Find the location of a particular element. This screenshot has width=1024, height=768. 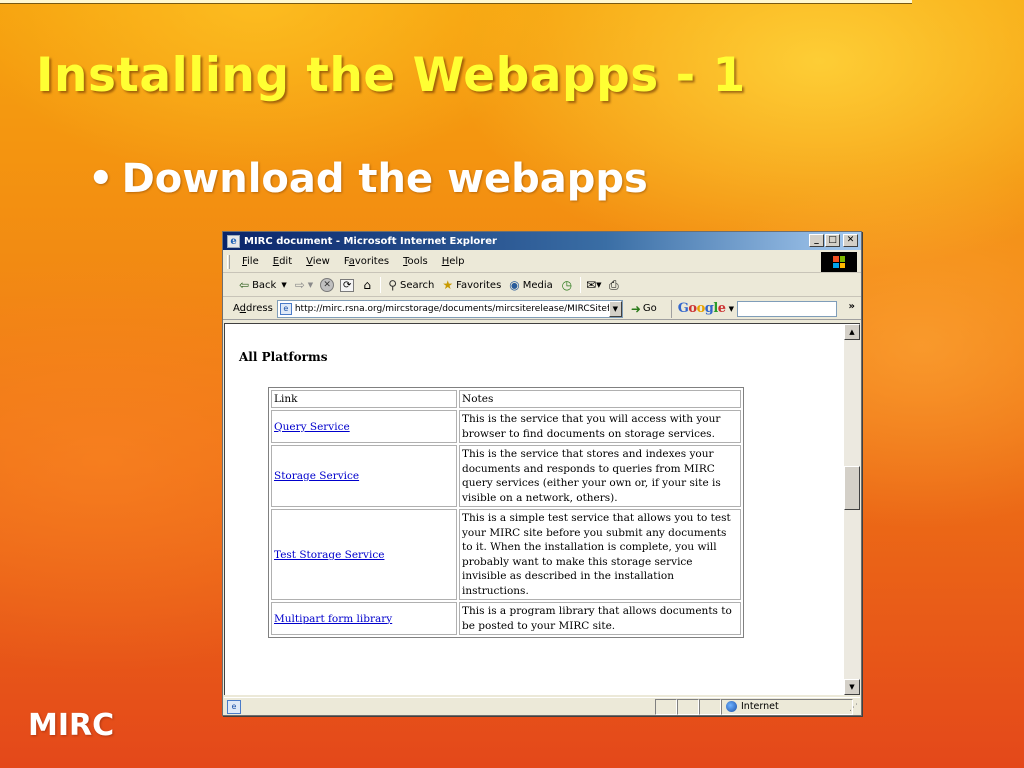

address-label: Address is located at coordinates (253, 308).